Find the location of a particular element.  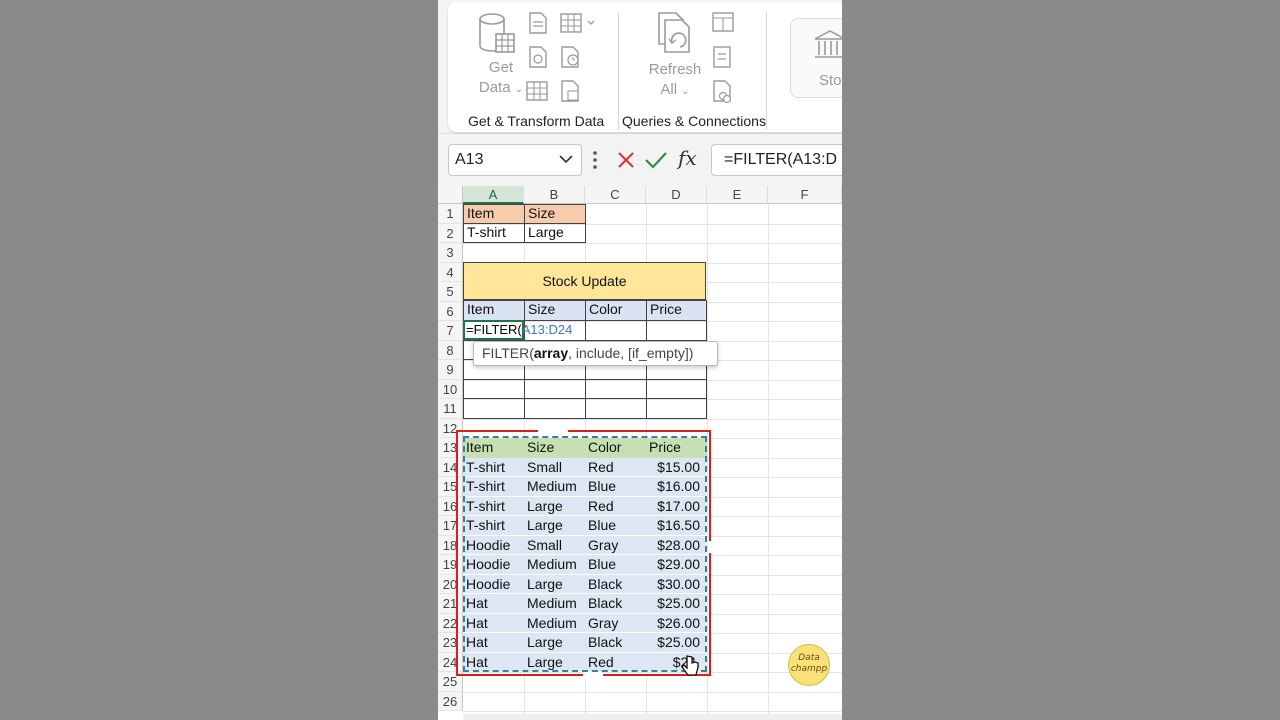

source-cell: $16.50 is located at coordinates (676, 526).